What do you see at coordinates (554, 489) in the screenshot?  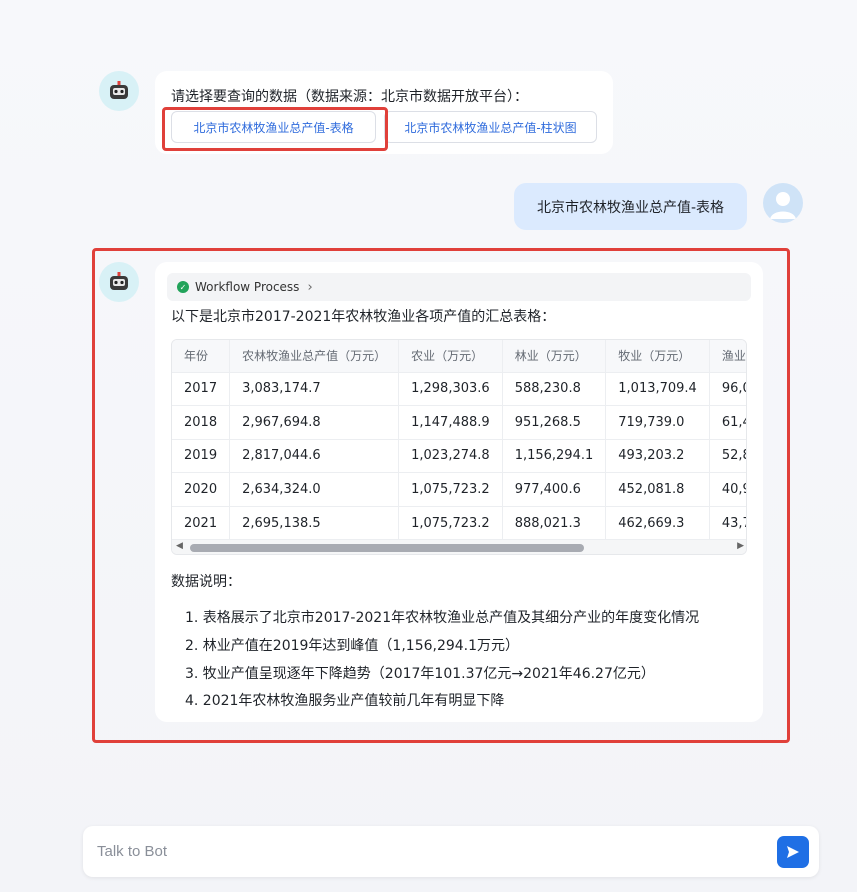 I see `cell: 977,400.6` at bounding box center [554, 489].